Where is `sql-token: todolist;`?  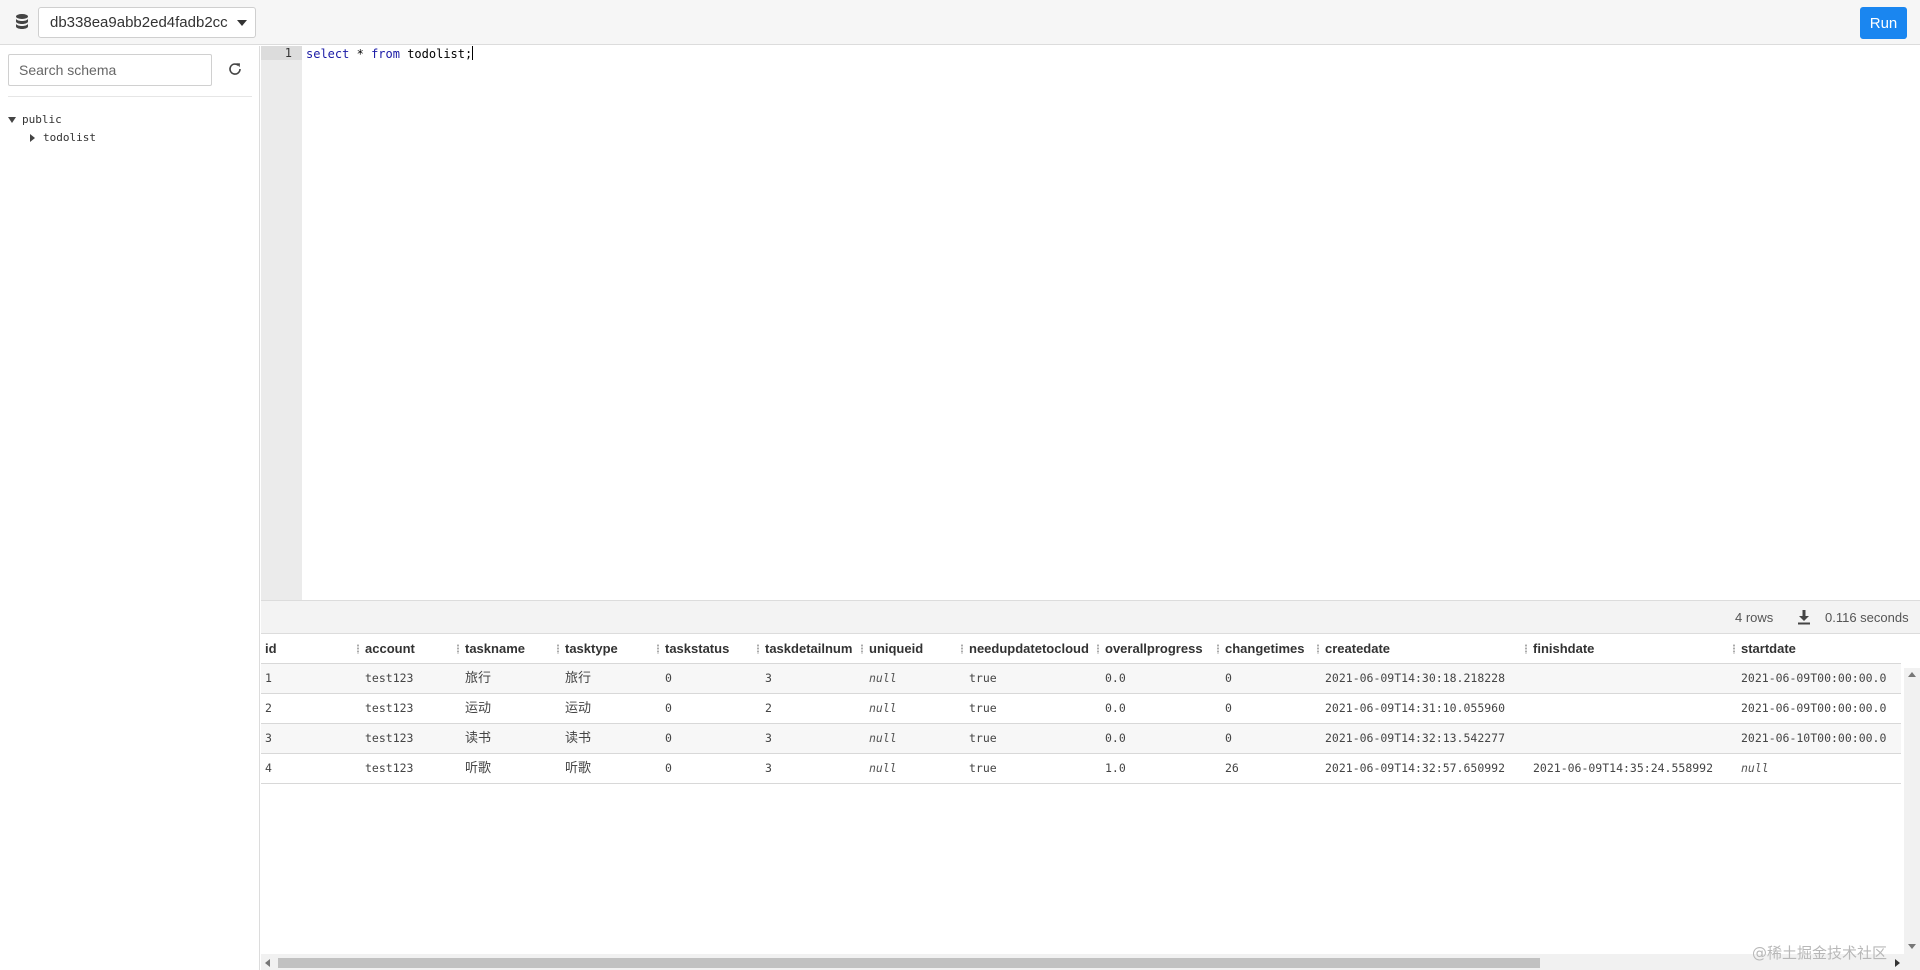 sql-token: todolist; is located at coordinates (440, 54).